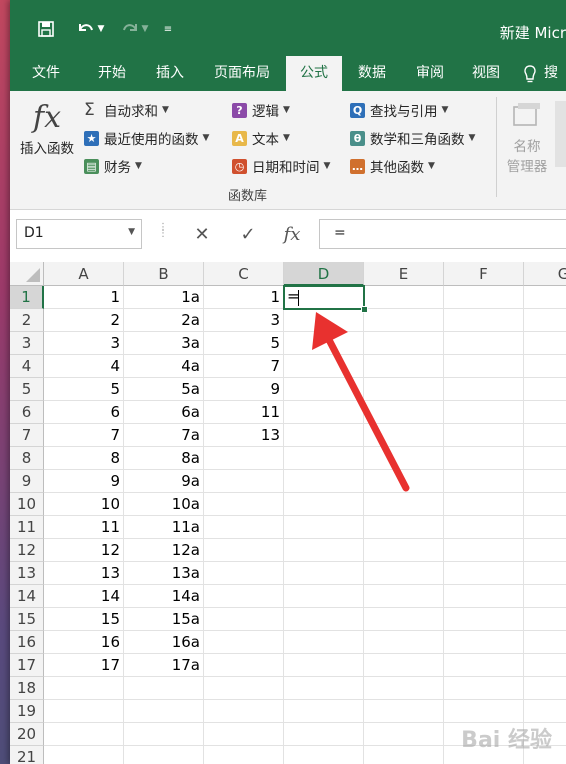  What do you see at coordinates (324, 274) in the screenshot?
I see `column-header-d: D` at bounding box center [324, 274].